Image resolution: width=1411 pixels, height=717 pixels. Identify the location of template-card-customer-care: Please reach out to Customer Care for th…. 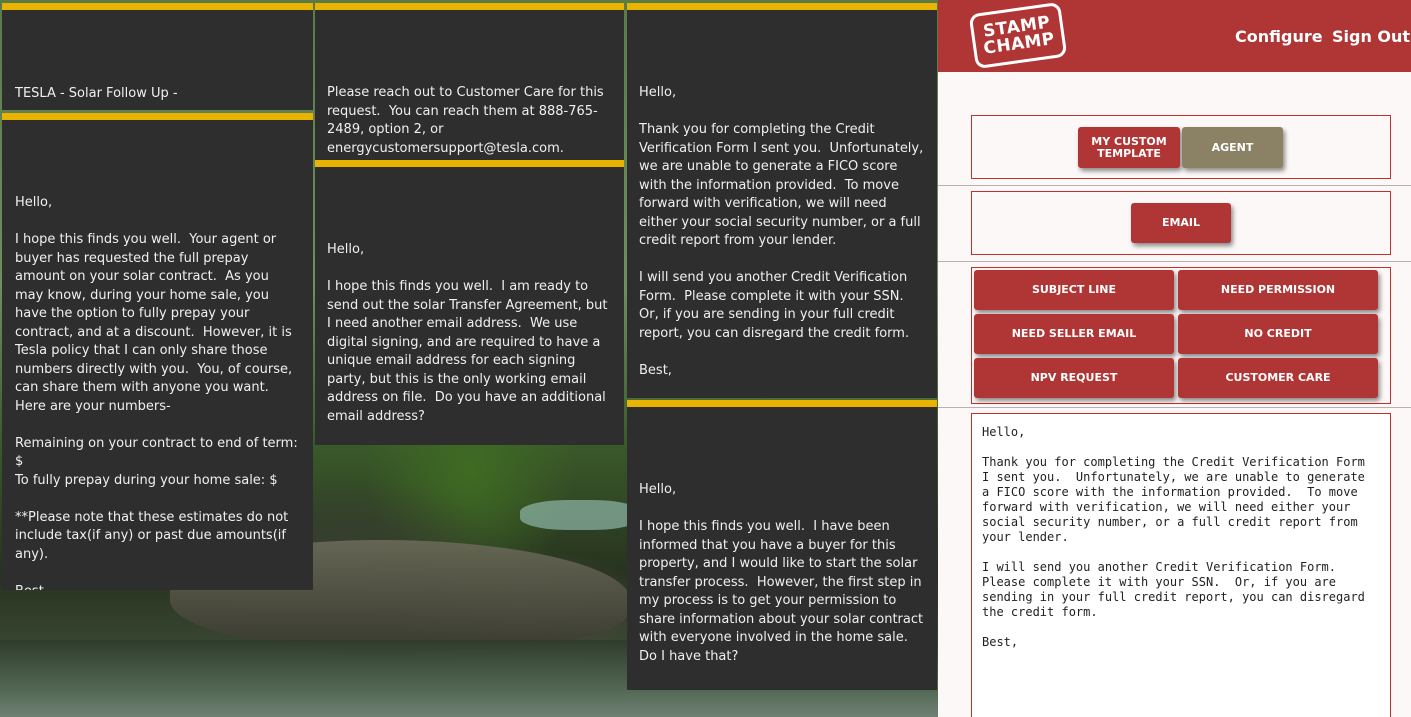
(469, 82).